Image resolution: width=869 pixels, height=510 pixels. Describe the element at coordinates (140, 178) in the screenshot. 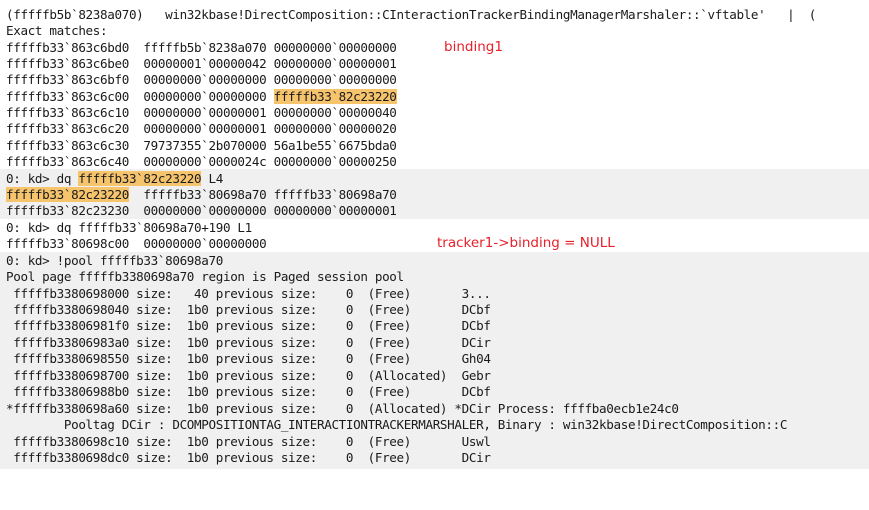

I see `command-arg-highlight: fffffb33`82c23220` at that location.